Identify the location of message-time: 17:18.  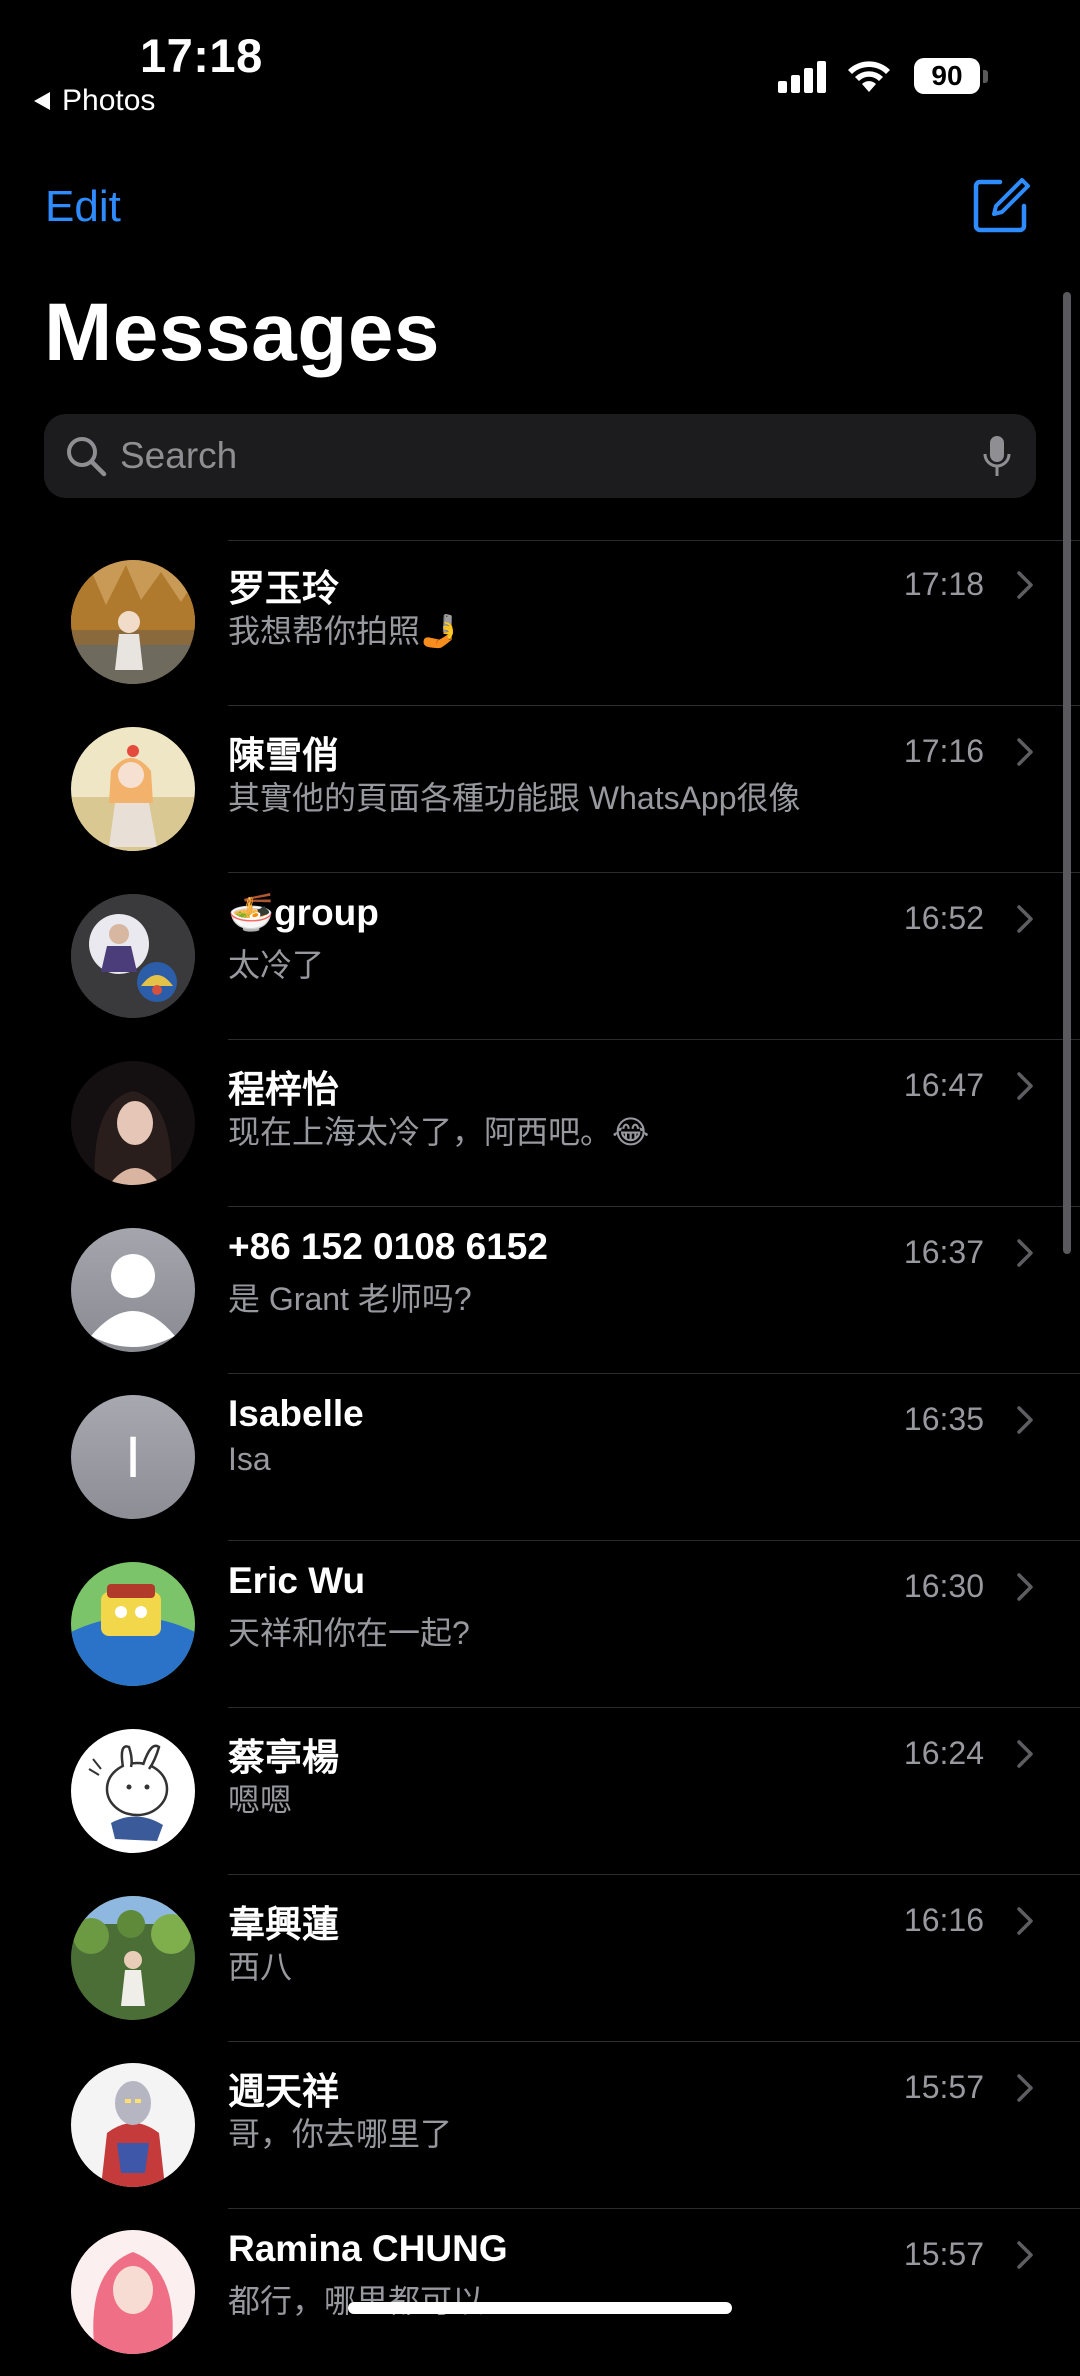
(943, 584).